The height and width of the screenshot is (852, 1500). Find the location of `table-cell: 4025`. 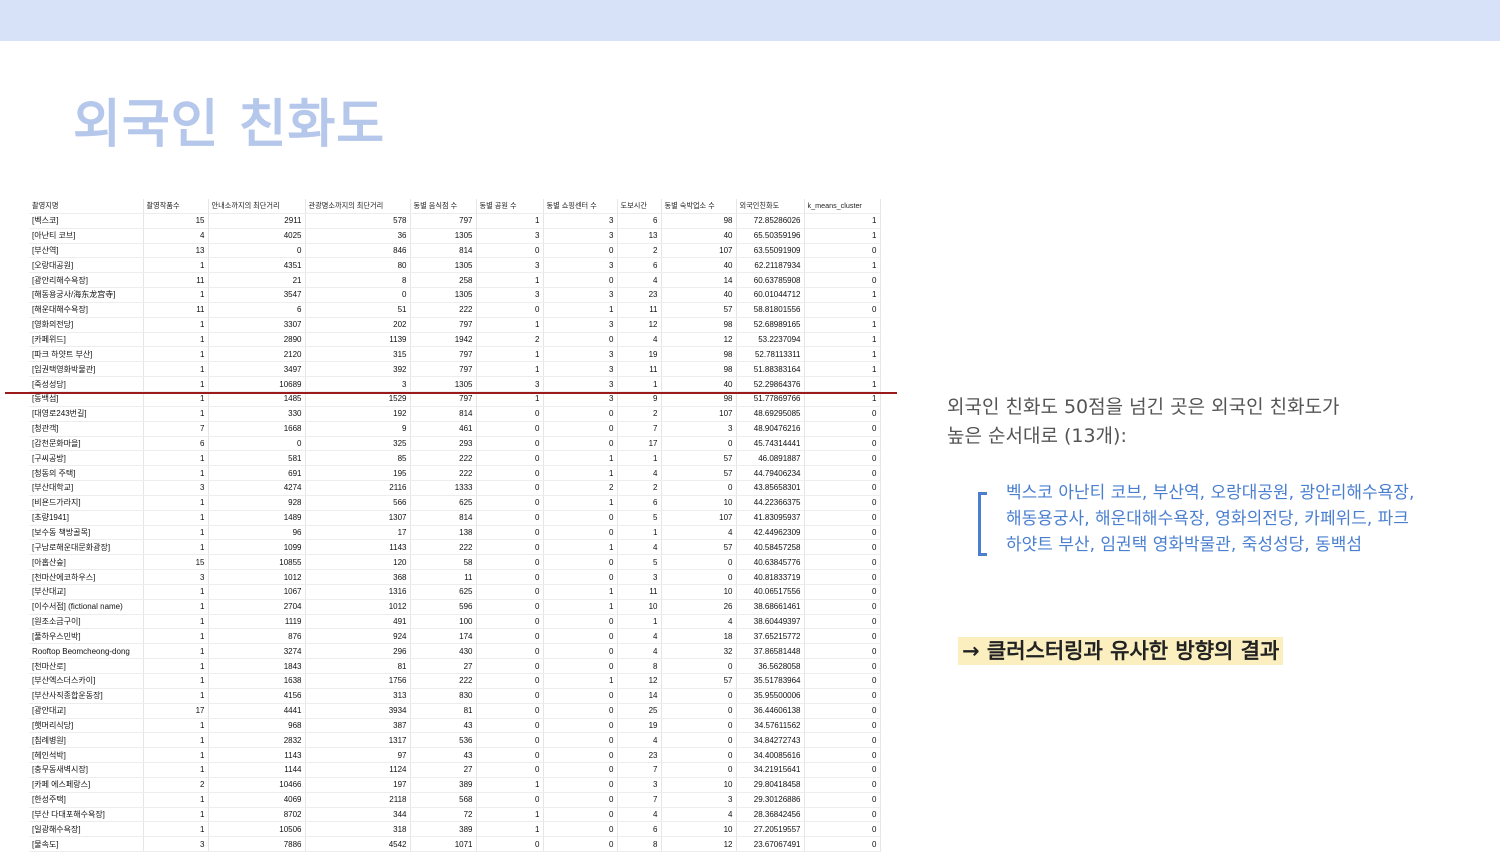

table-cell: 4025 is located at coordinates (257, 236).